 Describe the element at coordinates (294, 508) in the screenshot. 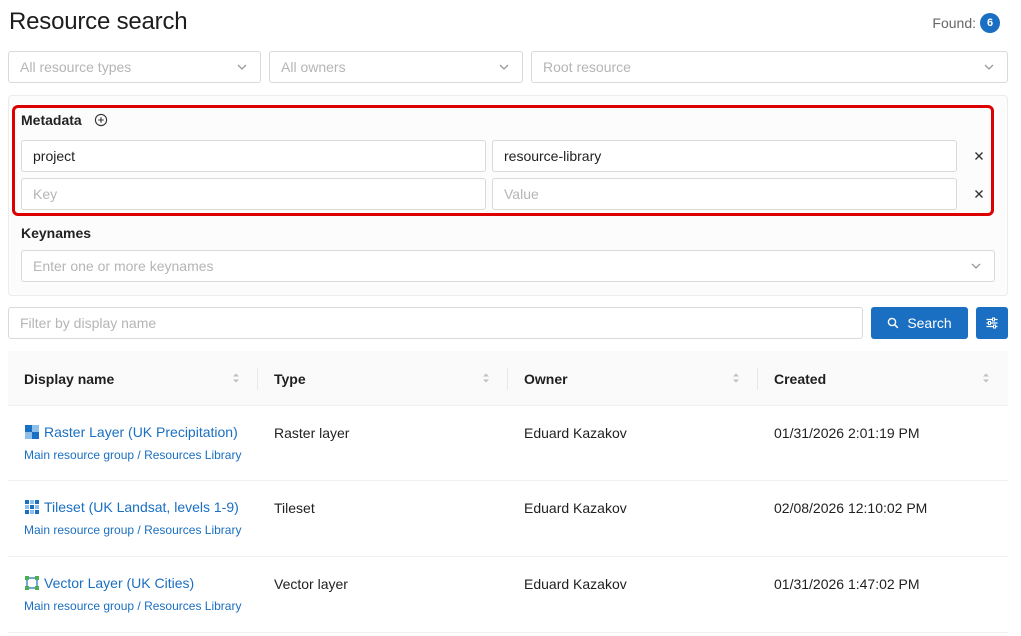

I see `cell-type: Tileset` at that location.